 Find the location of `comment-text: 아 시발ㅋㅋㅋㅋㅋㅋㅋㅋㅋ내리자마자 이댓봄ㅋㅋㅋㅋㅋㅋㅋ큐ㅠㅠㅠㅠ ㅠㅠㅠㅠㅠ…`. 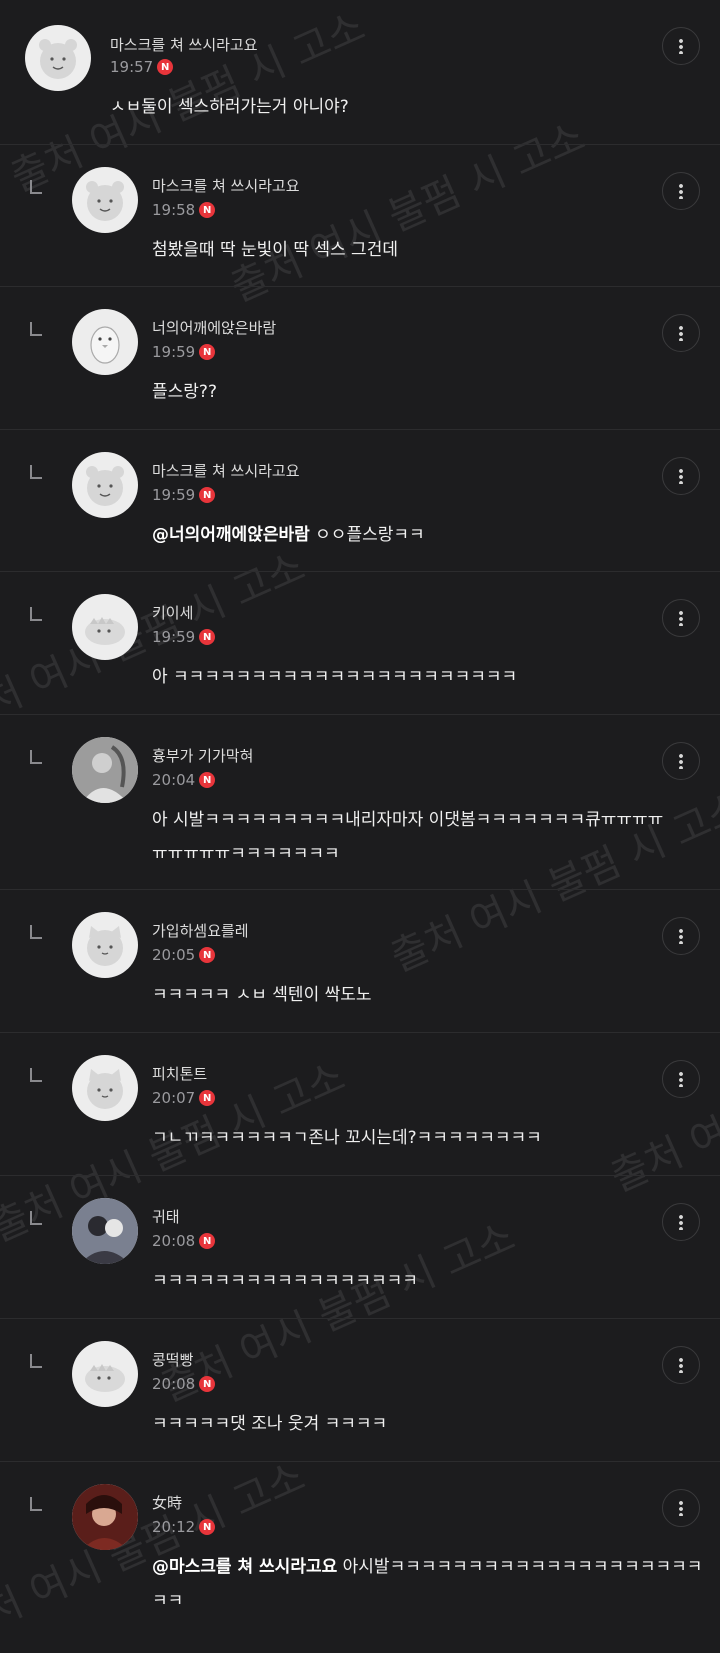

comment-text: 아 시발ㅋㅋㅋㅋㅋㅋㅋㅋㅋ내리자마자 이댓봄ㅋㅋㅋㅋㅋㅋㅋ큐ㅠㅠㅠㅠ ㅠㅠㅠㅠㅠ… is located at coordinates (407, 837).